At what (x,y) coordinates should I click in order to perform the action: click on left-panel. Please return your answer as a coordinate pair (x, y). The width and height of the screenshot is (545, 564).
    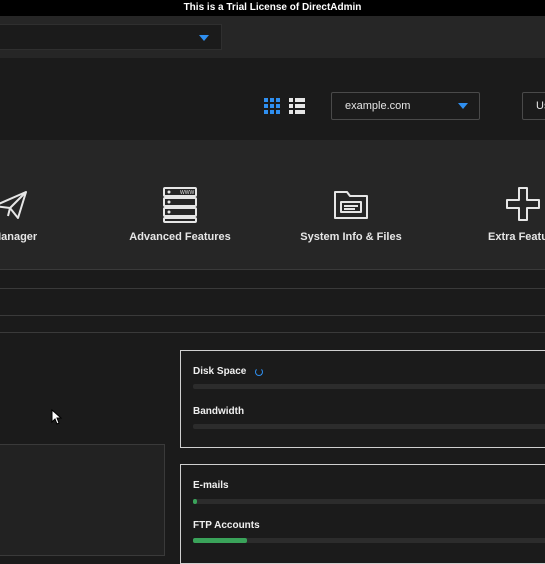
    Looking at the image, I should click on (82, 500).